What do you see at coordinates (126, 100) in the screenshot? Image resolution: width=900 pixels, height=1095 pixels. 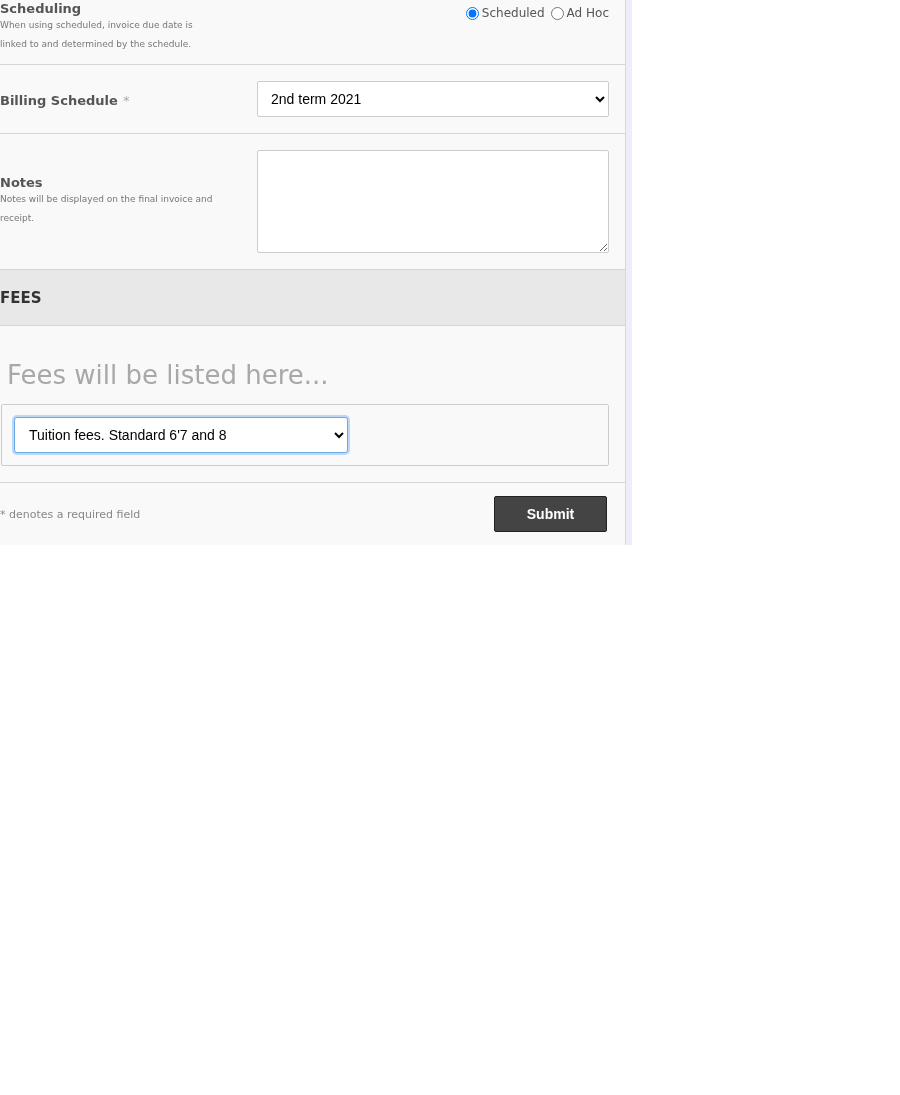 I see `required-mark: *` at bounding box center [126, 100].